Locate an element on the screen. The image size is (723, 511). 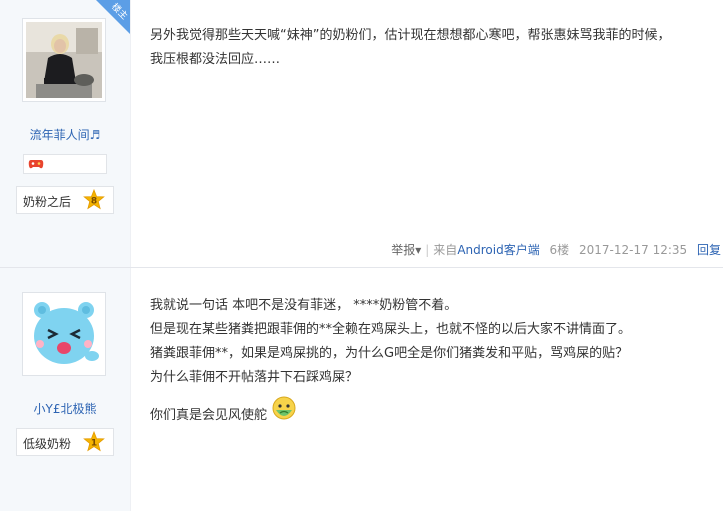
source-prefix: 来自 is located at coordinates (445, 250).